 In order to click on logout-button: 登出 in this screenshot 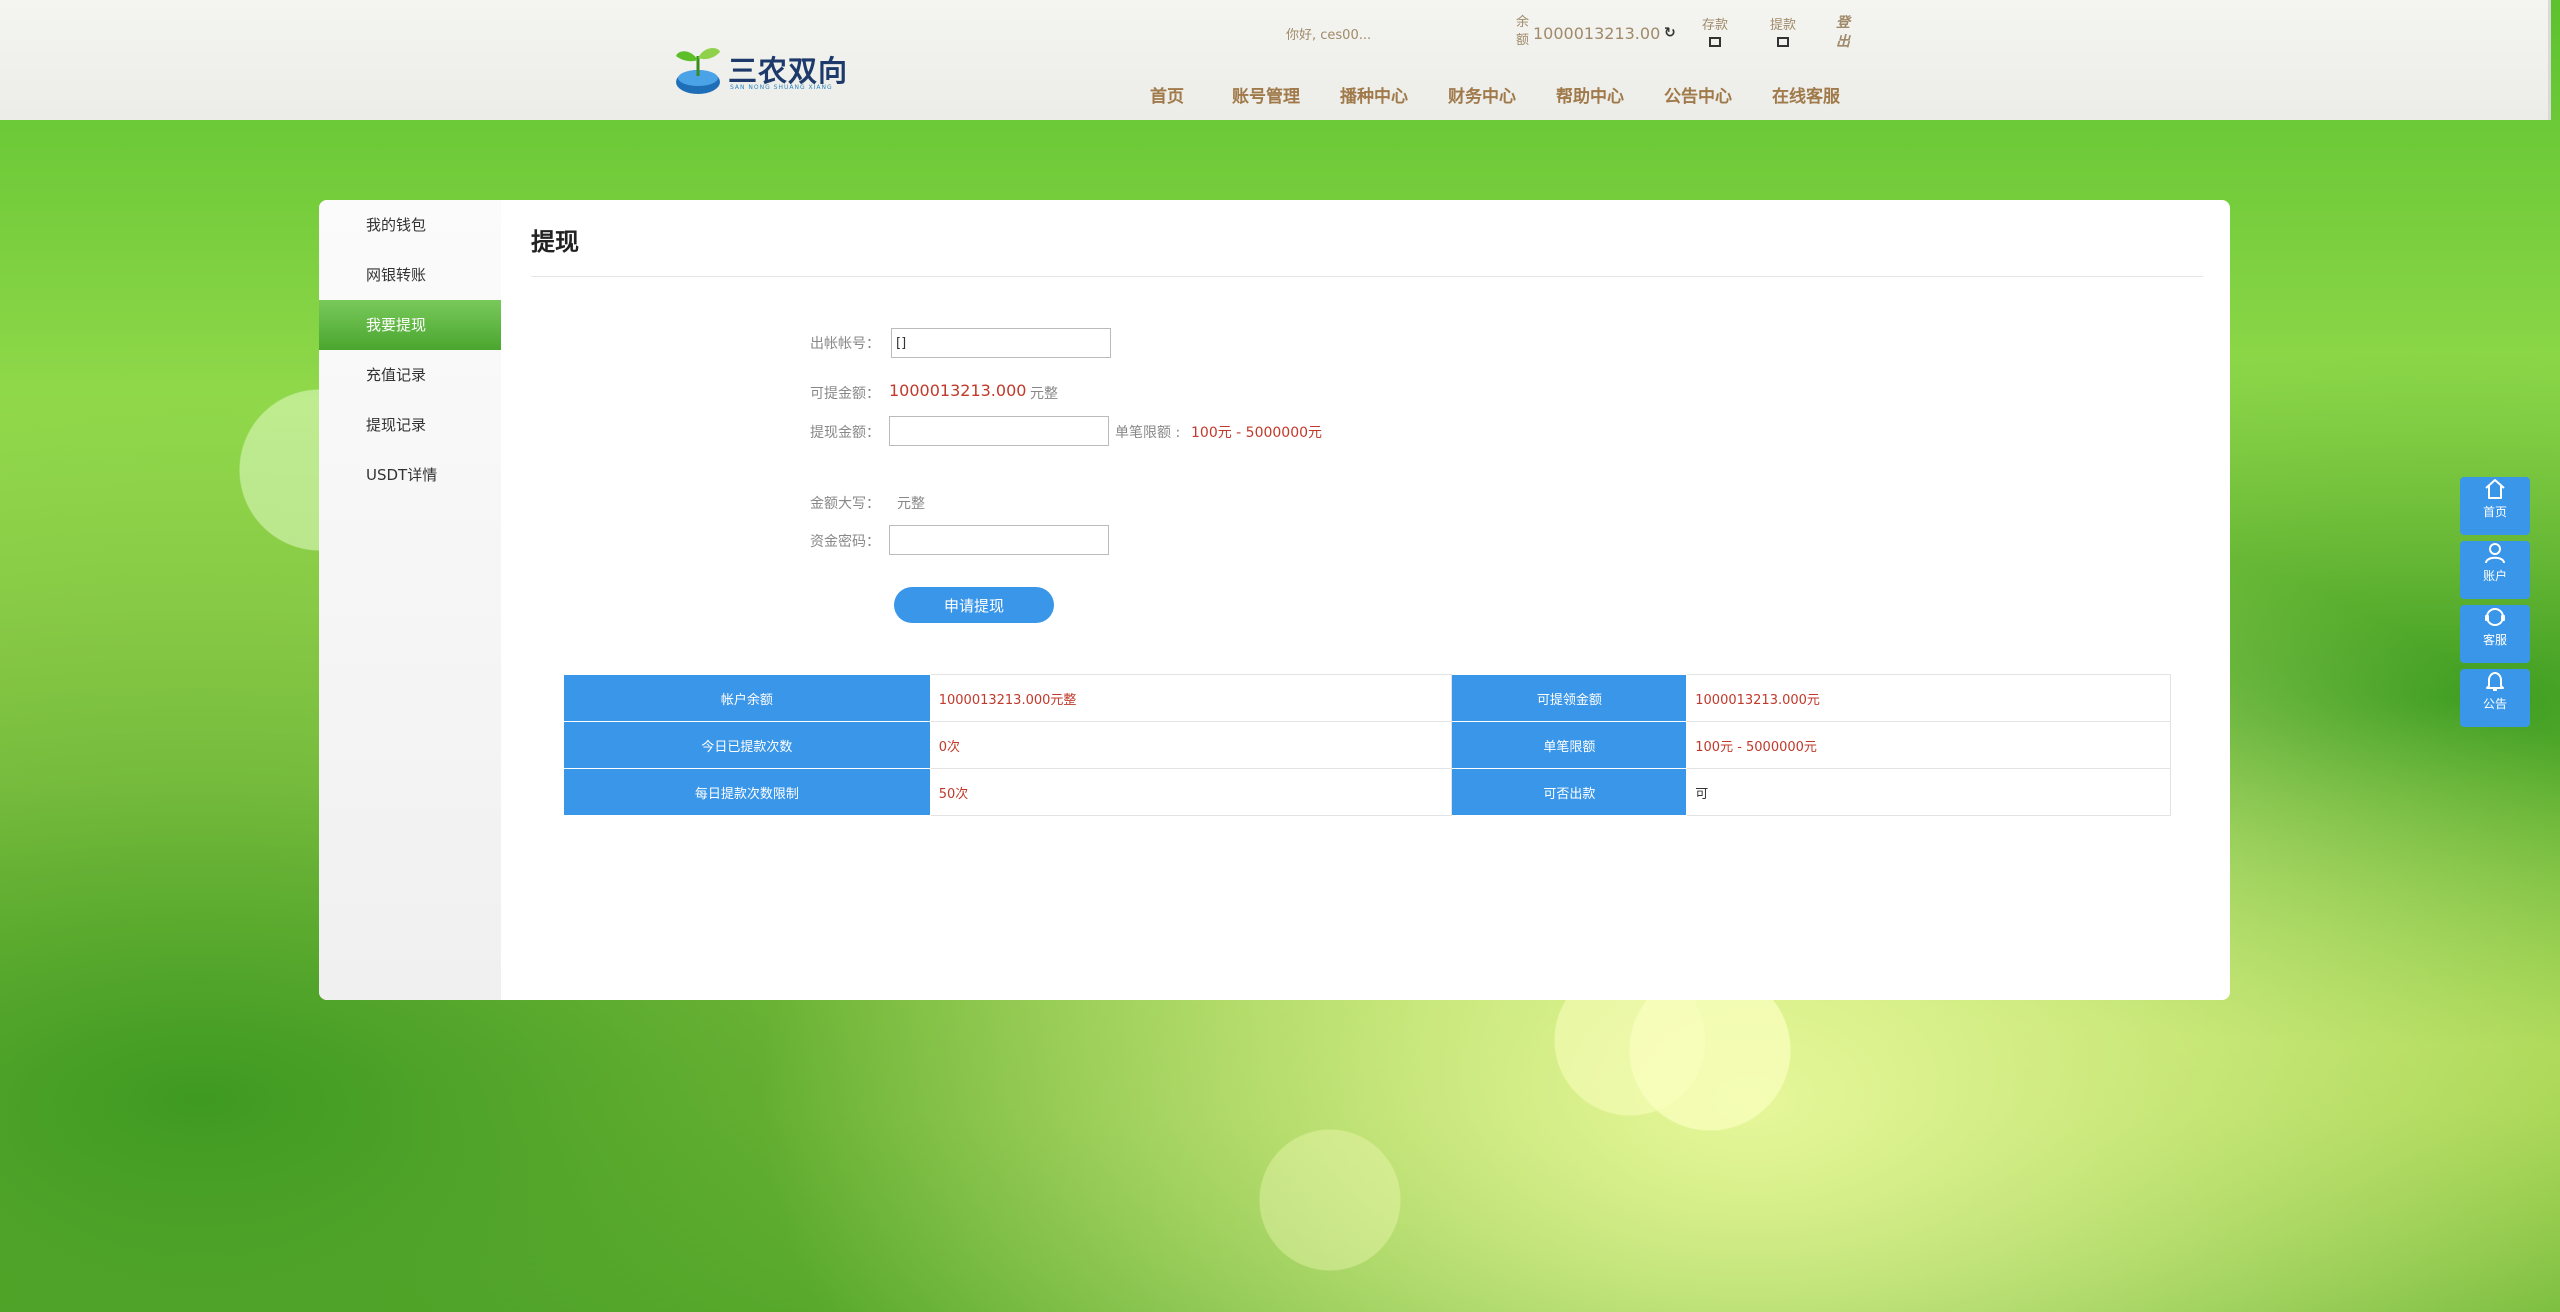, I will do `click(1844, 33)`.